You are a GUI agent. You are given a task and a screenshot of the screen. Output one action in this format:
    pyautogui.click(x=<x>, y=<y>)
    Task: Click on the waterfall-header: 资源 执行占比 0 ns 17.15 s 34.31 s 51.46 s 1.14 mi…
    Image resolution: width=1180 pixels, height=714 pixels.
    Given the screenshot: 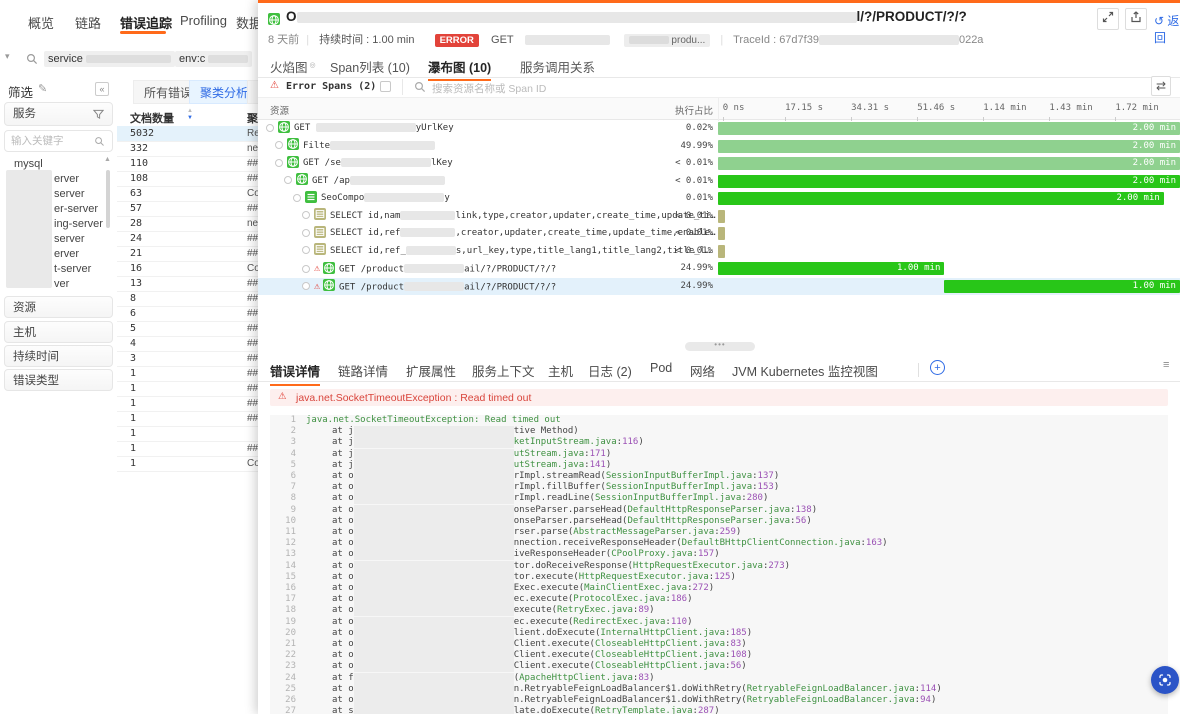 What is the action you would take?
    pyautogui.click(x=719, y=109)
    